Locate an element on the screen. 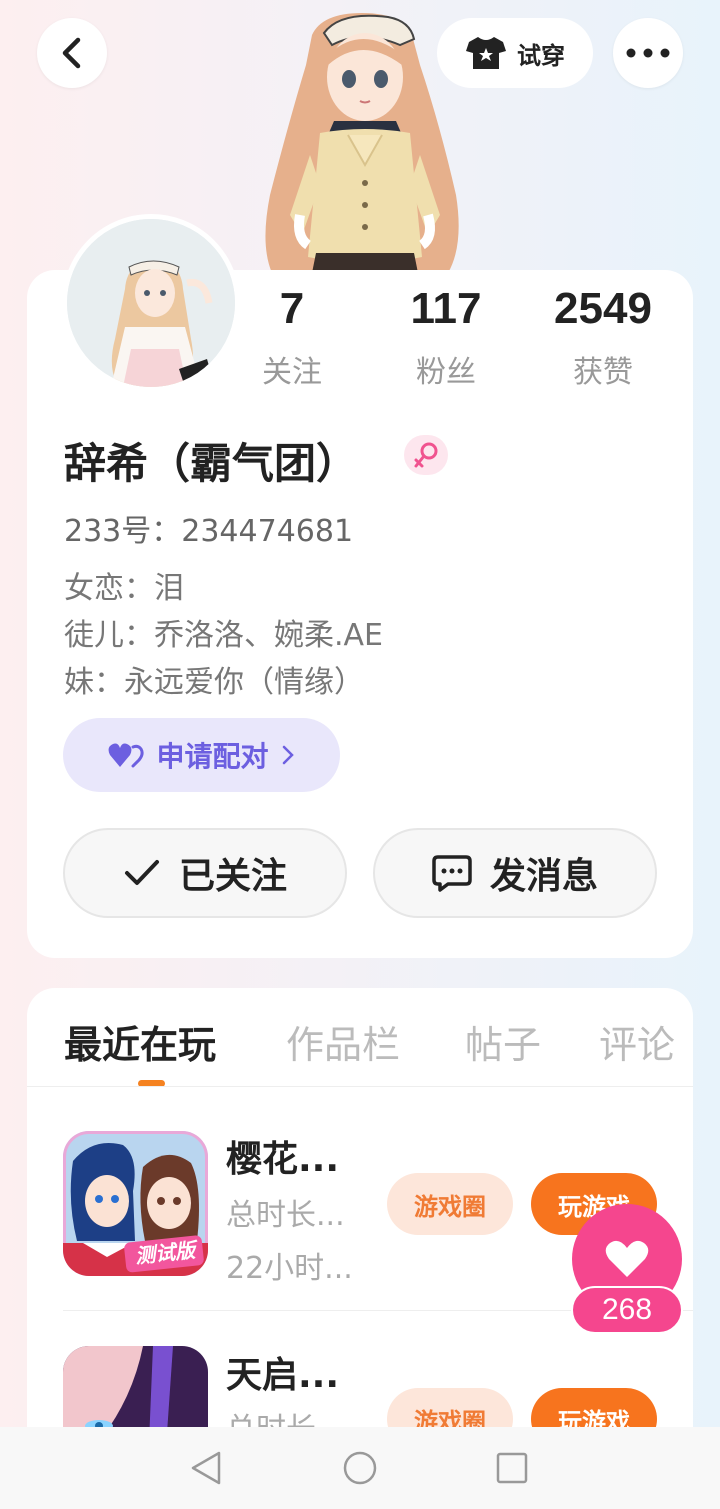  apply-pair-button: 申请配对 is located at coordinates (201, 755).